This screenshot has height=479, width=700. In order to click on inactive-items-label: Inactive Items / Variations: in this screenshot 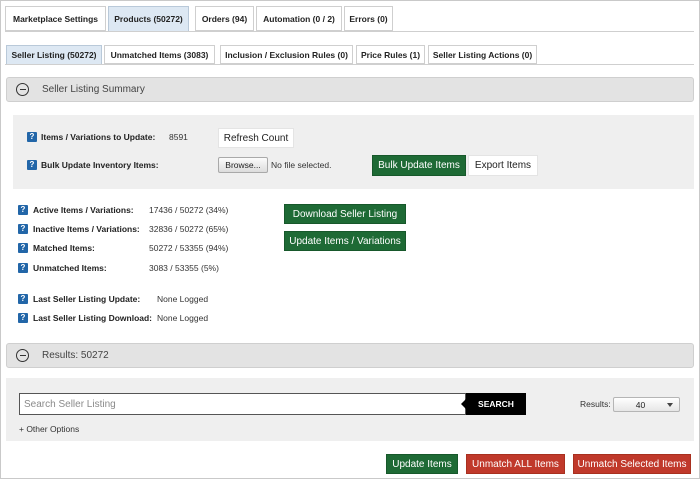, I will do `click(86, 229)`.